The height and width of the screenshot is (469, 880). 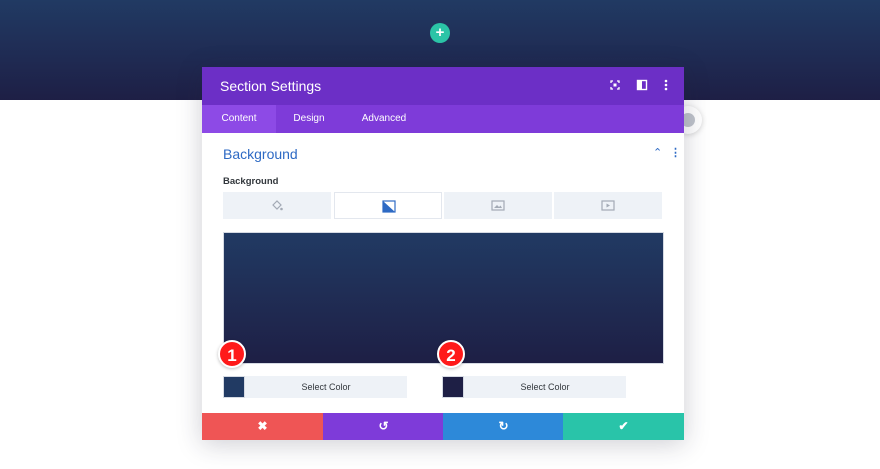 What do you see at coordinates (642, 85) in the screenshot?
I see `split-view-icon` at bounding box center [642, 85].